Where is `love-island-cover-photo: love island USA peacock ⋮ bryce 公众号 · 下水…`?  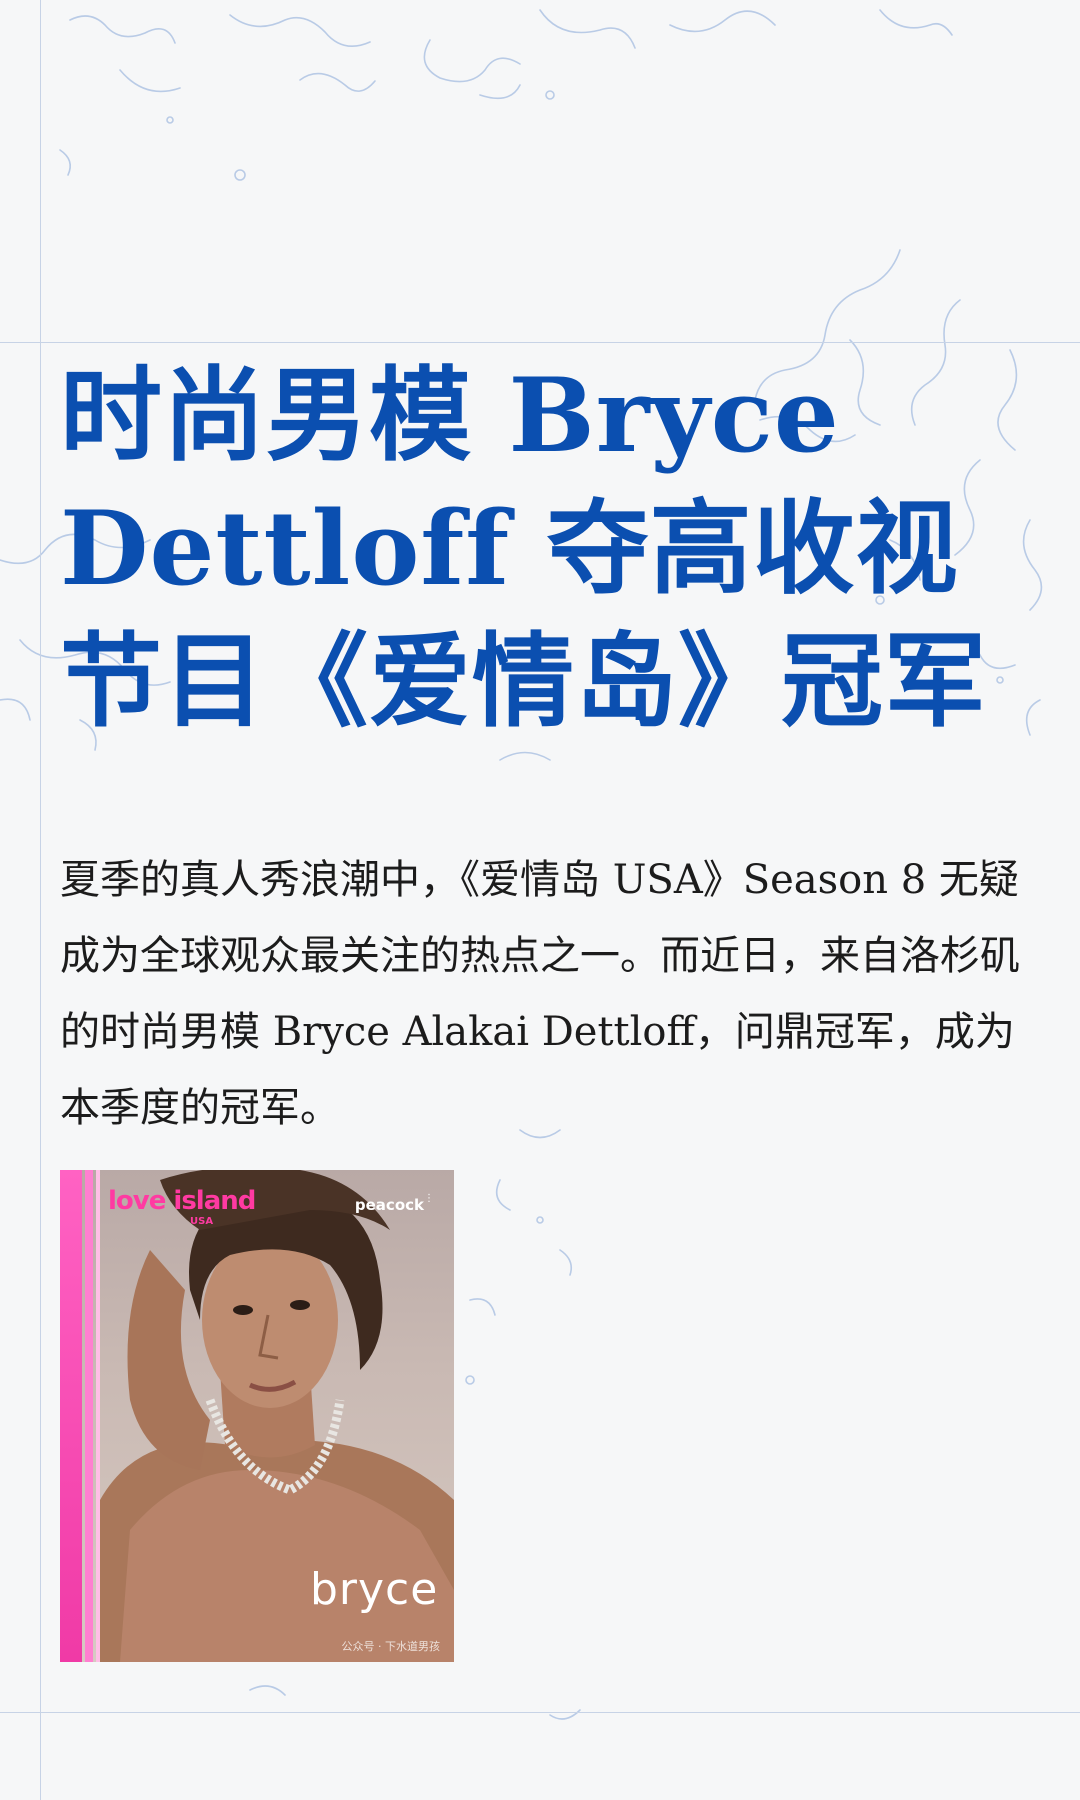
love-island-cover-photo: love island USA peacock ⋮ bryce 公众号 · 下水… is located at coordinates (257, 1416).